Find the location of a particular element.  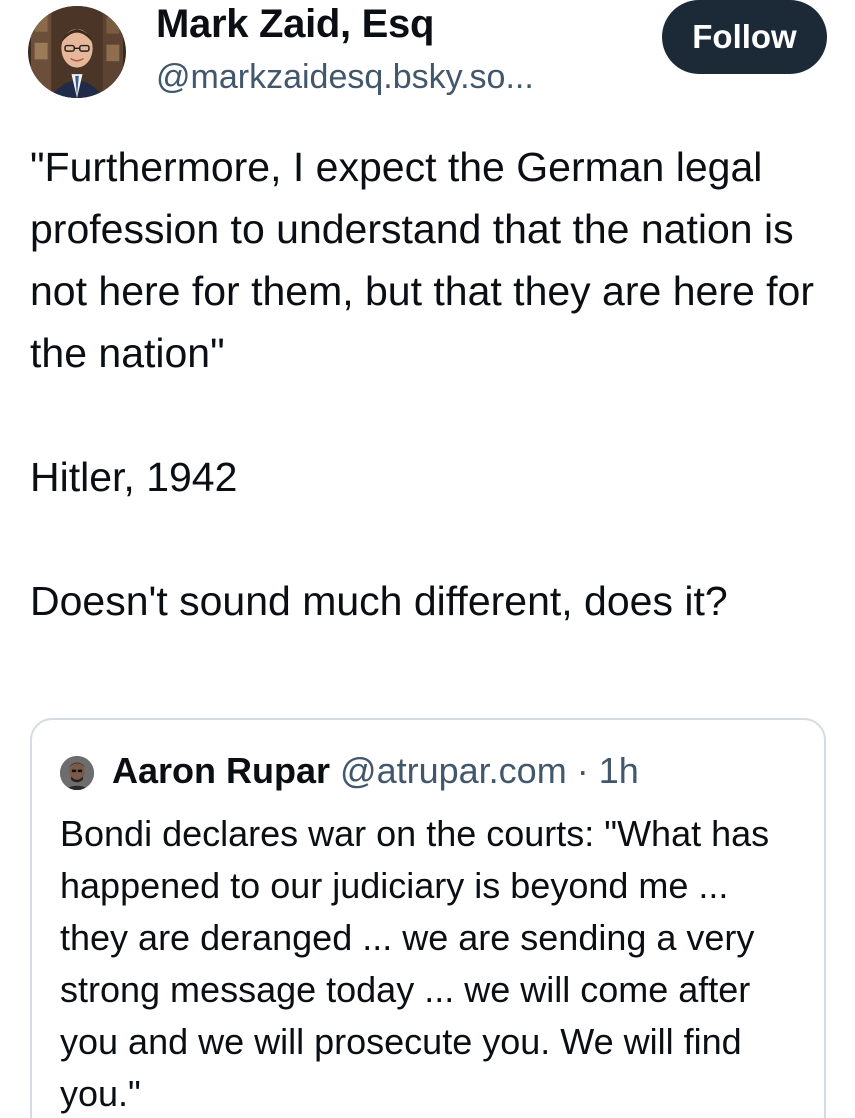

quote-author-handle: @atrupar.com is located at coordinates (453, 770).